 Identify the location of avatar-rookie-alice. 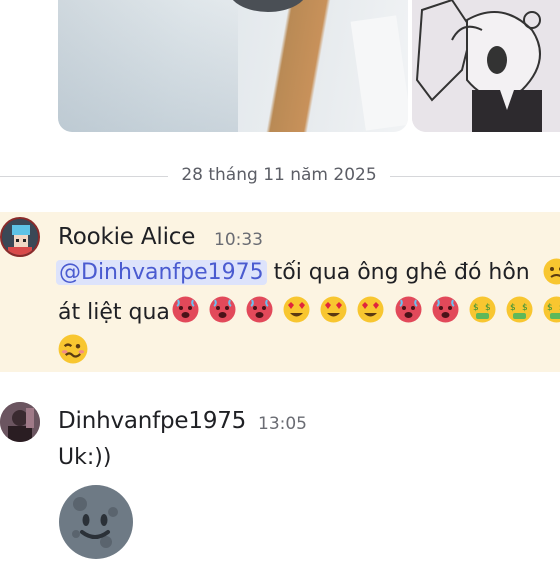
(20, 237).